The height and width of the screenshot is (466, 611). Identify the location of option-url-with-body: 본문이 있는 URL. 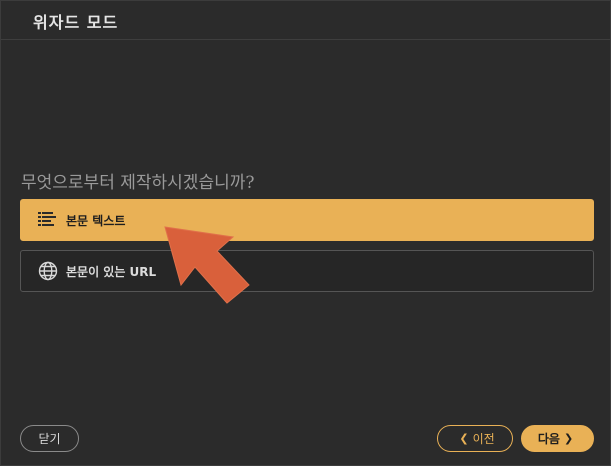
(307, 271).